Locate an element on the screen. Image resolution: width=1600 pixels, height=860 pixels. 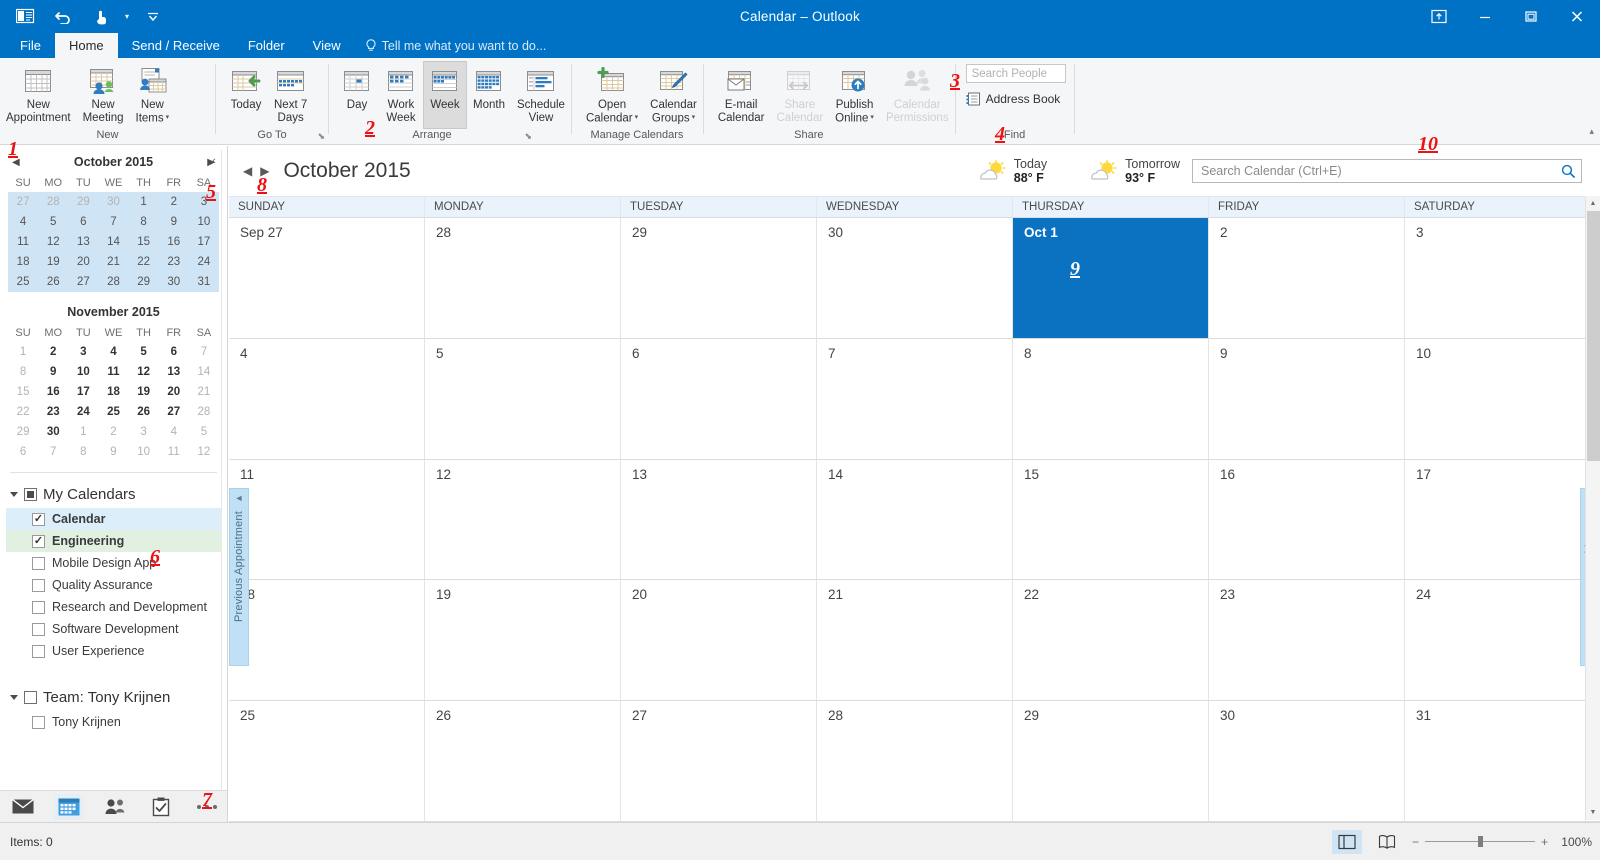
search-calendar-box is located at coordinates (1387, 171).